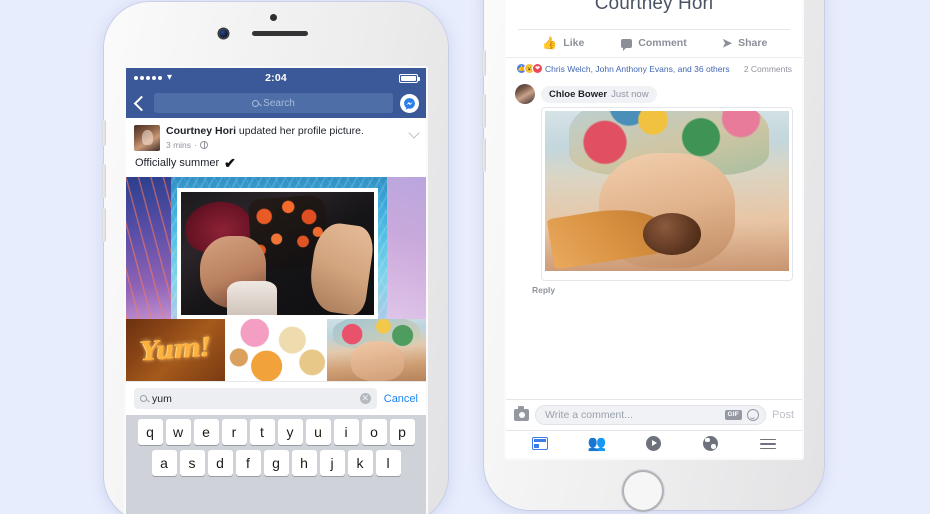  I want to click on search-bar: Search, so click(273, 103).